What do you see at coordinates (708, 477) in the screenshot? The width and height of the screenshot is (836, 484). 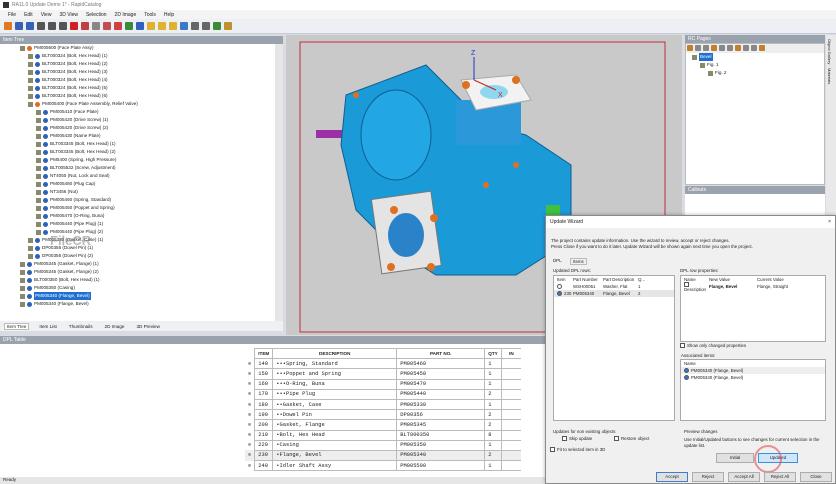 I see `reject-button: Reject` at bounding box center [708, 477].